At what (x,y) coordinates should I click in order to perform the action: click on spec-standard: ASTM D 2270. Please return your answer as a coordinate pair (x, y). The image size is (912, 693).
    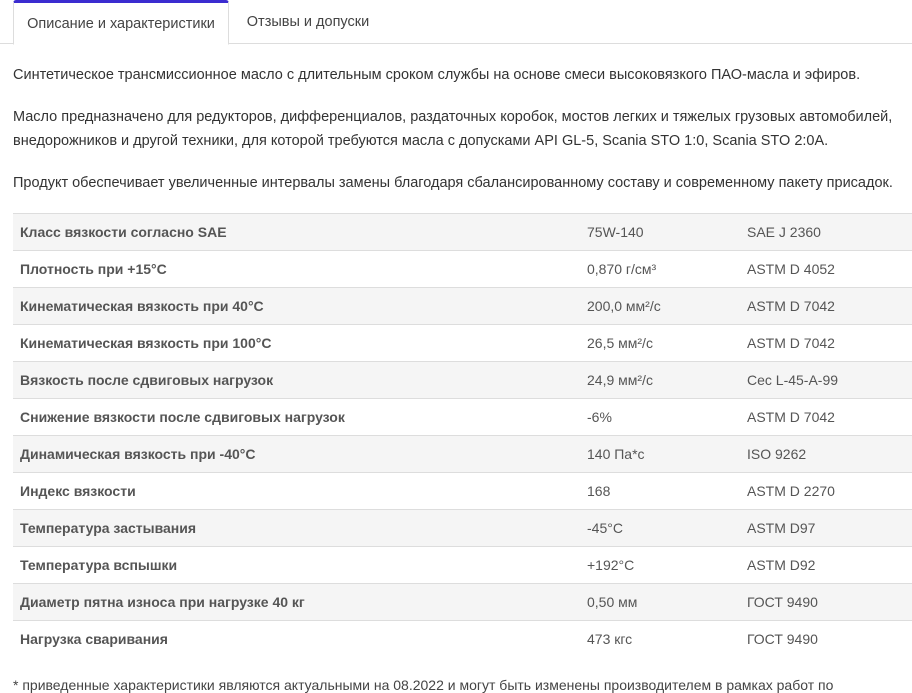
    Looking at the image, I should click on (791, 491).